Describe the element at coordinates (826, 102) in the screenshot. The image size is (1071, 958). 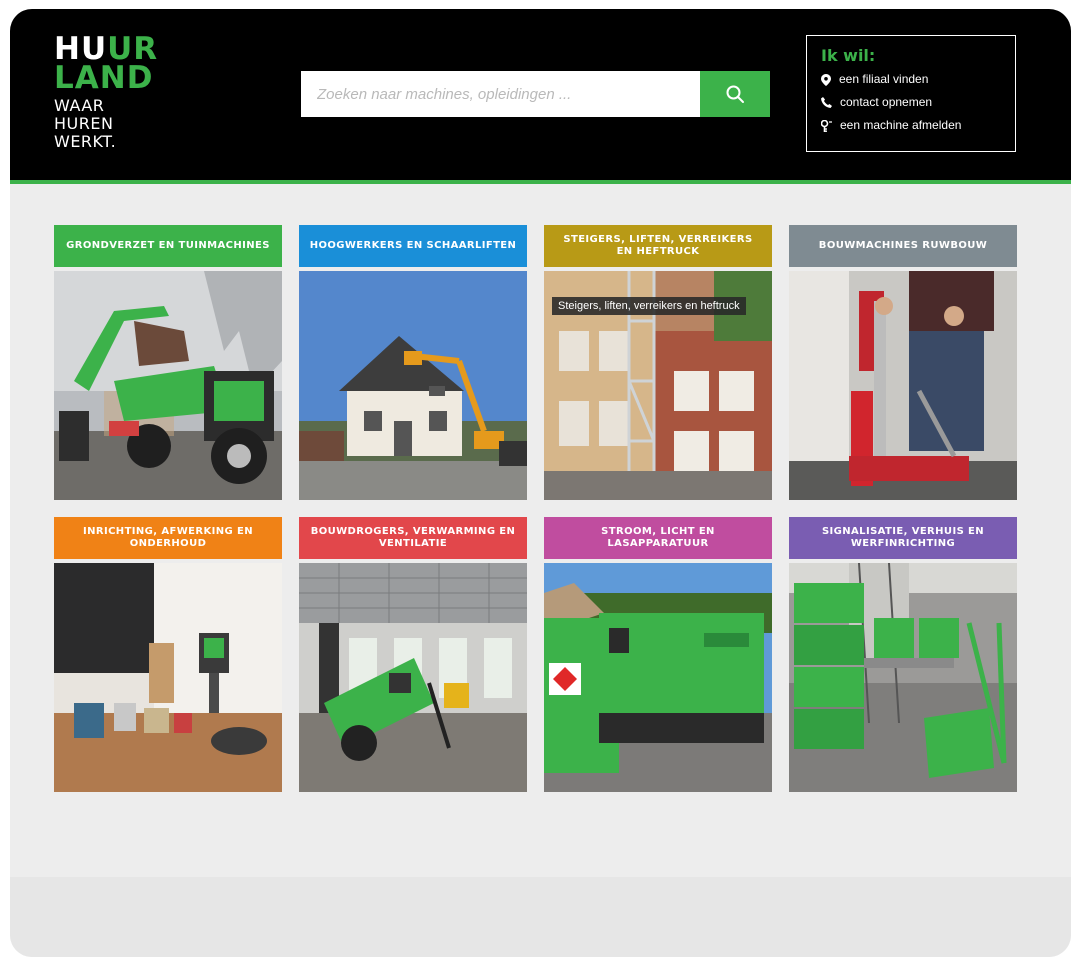
I see `phone-icon` at that location.